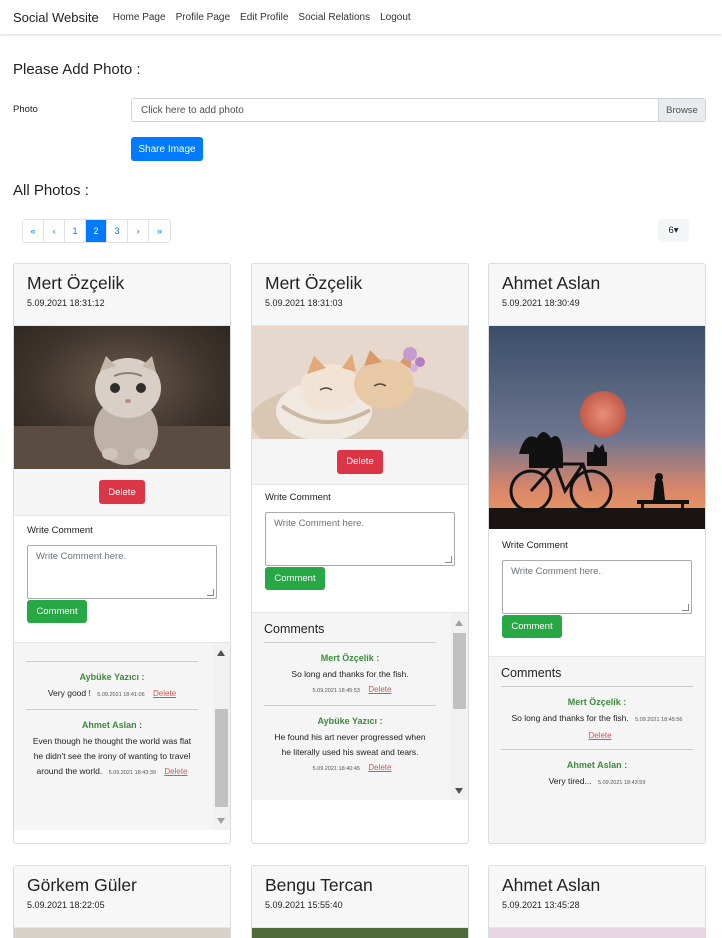 The image size is (722, 938). I want to click on photo-card: Görkem Güler 5.09.2021 18:22:05, so click(122, 901).